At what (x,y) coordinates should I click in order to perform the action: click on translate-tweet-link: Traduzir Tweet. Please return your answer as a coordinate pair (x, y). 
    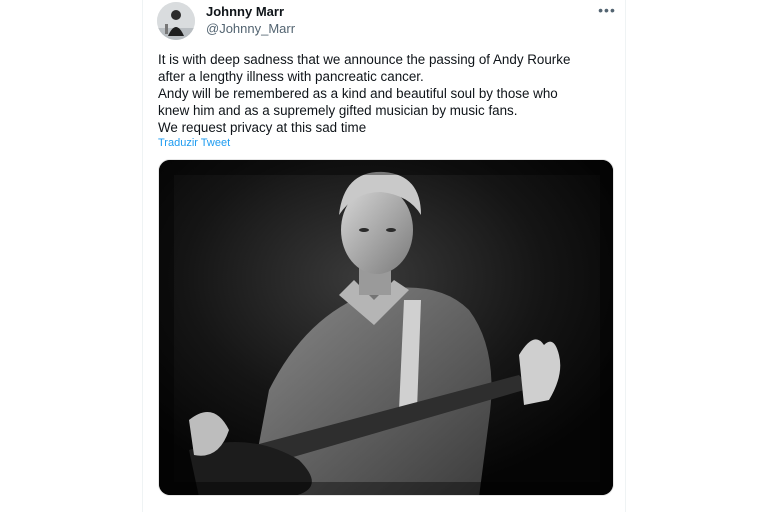
    Looking at the image, I should click on (194, 143).